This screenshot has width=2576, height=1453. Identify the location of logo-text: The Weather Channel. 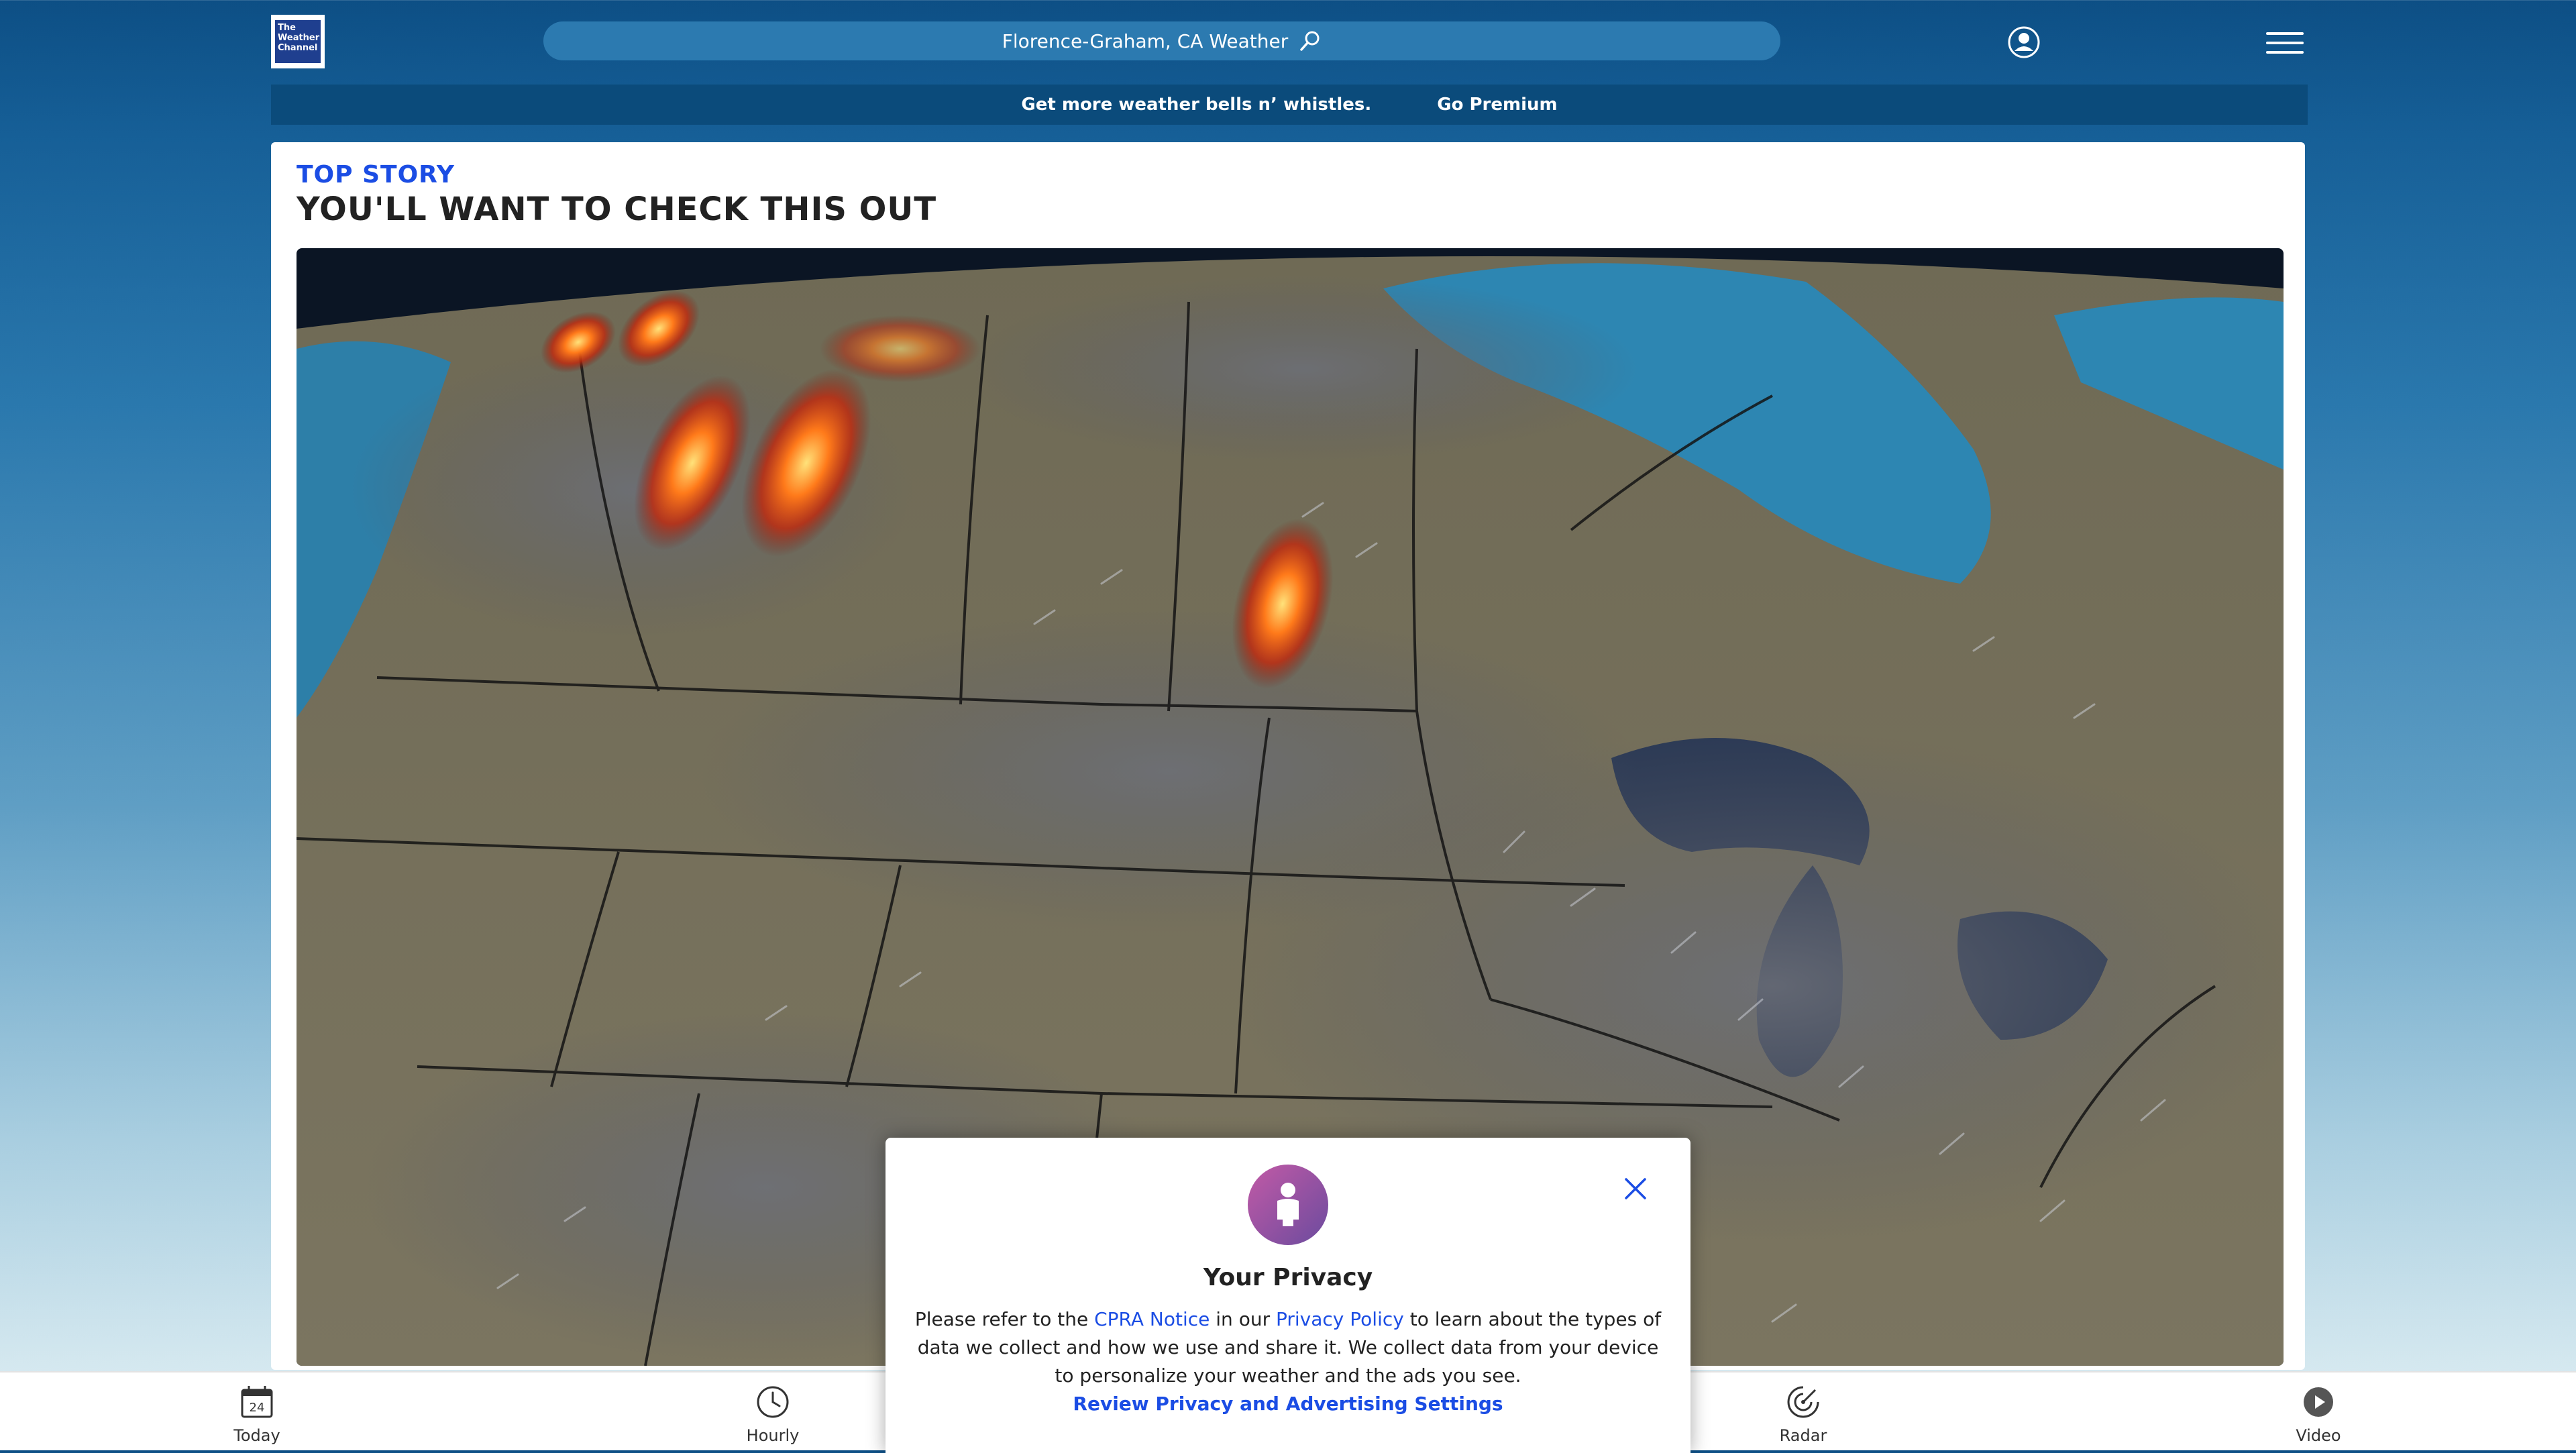
(298, 41).